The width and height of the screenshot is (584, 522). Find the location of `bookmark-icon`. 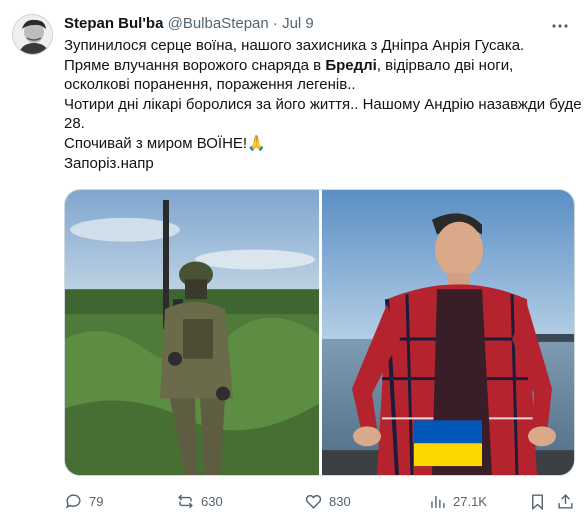

bookmark-icon is located at coordinates (537, 501).